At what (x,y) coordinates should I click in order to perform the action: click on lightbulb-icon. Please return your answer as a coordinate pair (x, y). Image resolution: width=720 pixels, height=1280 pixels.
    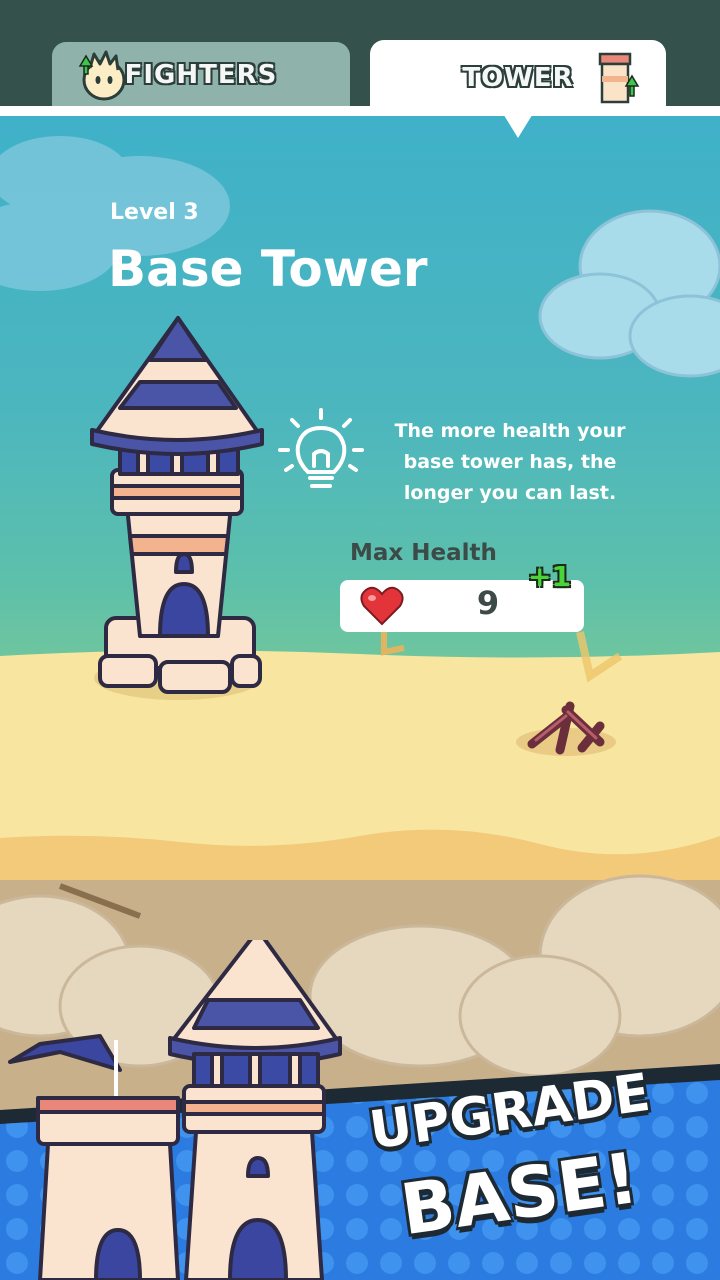
    Looking at the image, I should click on (321, 455).